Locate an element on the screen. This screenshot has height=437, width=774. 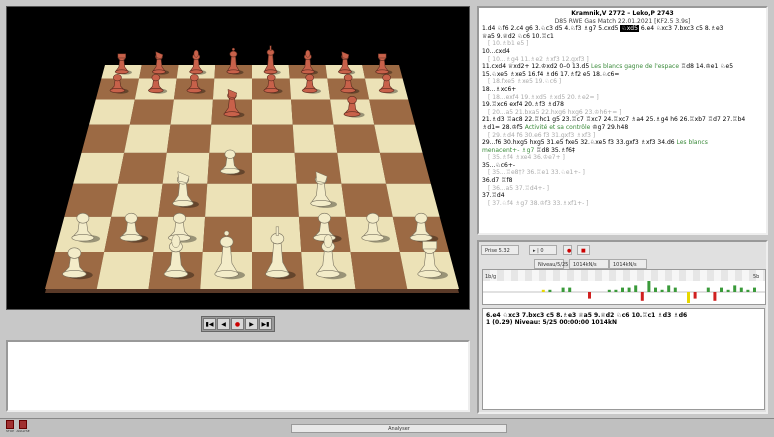
next-move-button: ▶ is located at coordinates (251, 324).